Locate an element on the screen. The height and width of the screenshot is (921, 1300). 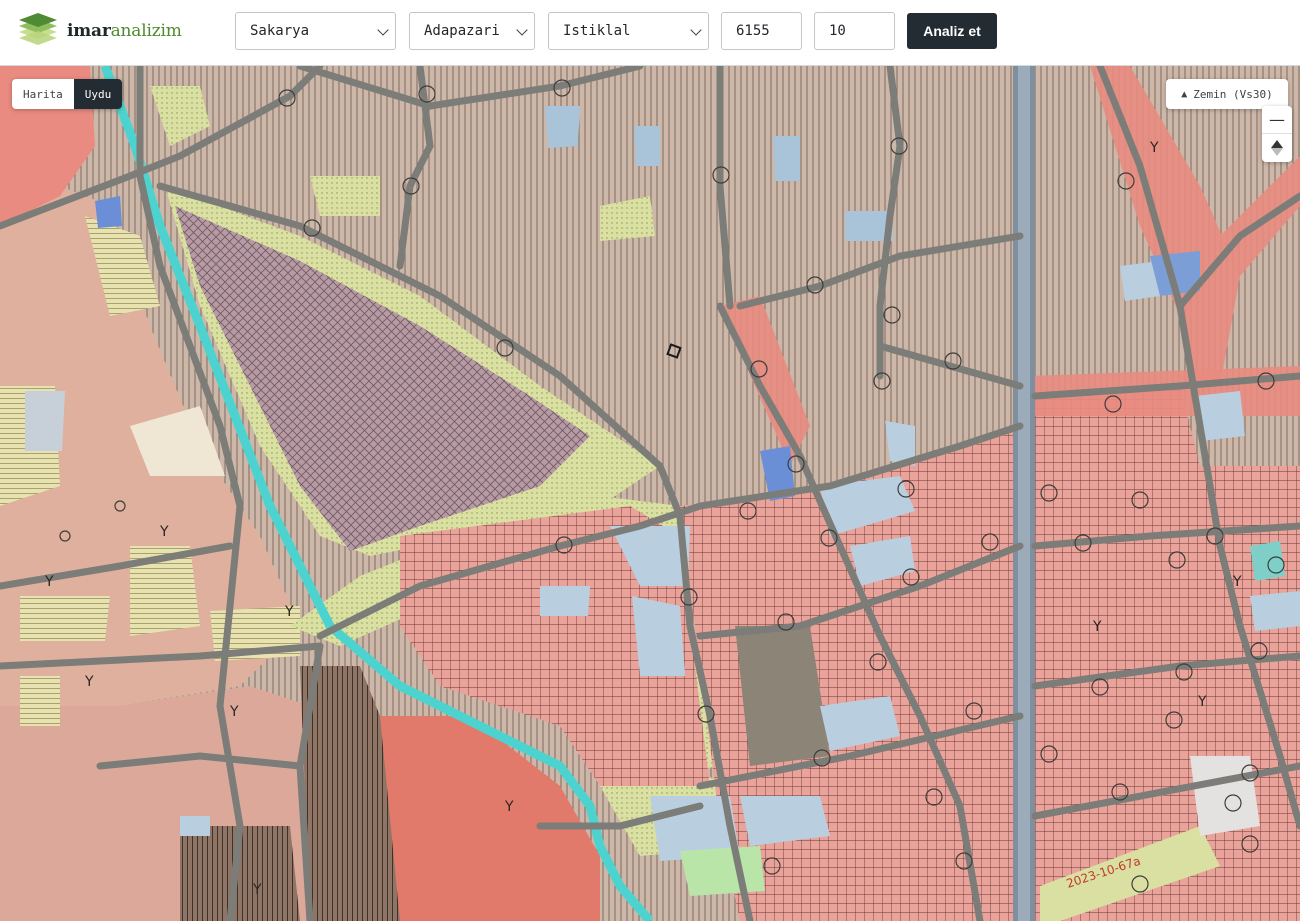
neighborhood-select-value: Istiklal is located at coordinates (597, 31).